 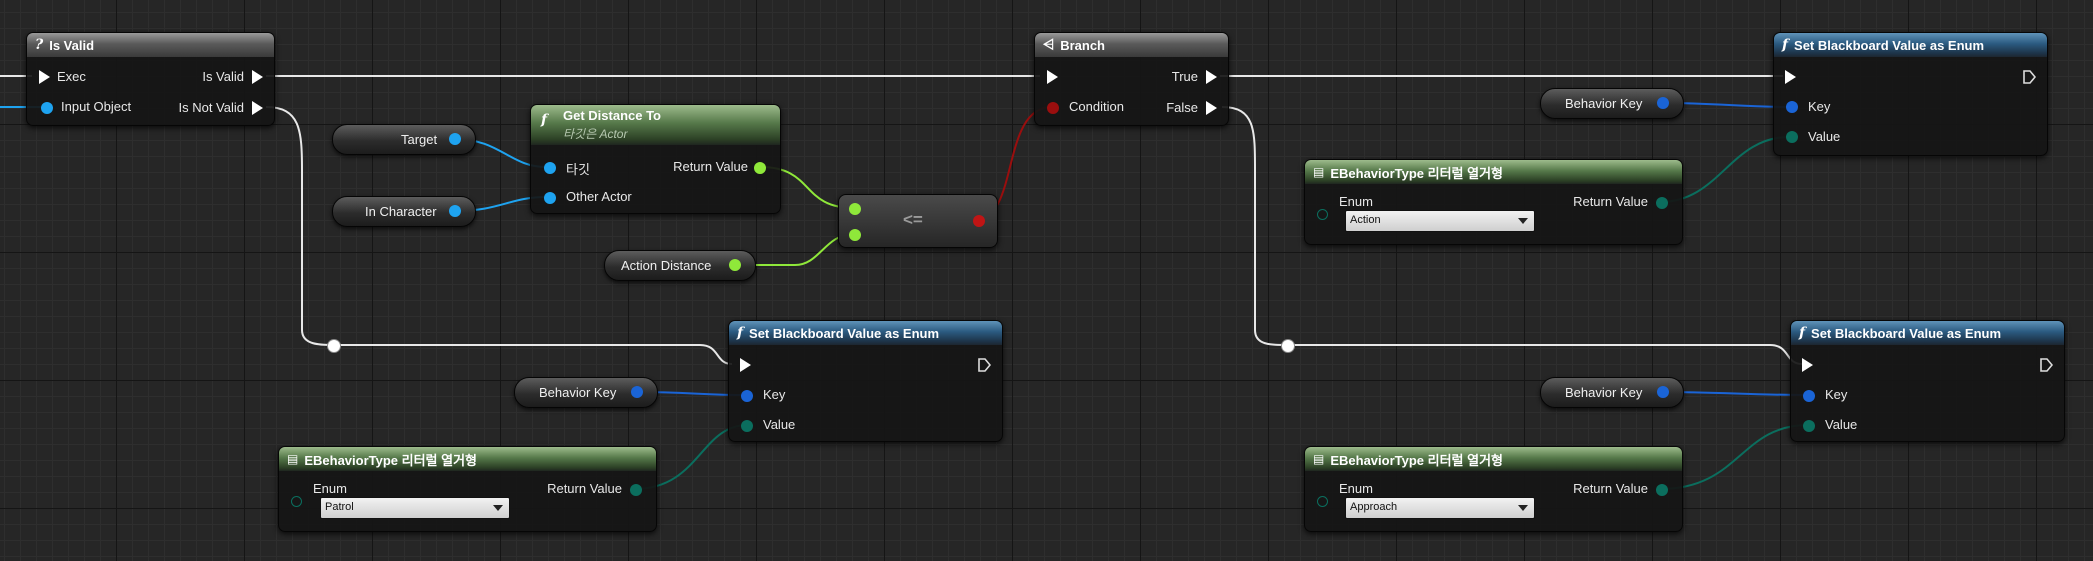 I want to click on action-distance-variable-label: Action Distance, so click(x=666, y=265).